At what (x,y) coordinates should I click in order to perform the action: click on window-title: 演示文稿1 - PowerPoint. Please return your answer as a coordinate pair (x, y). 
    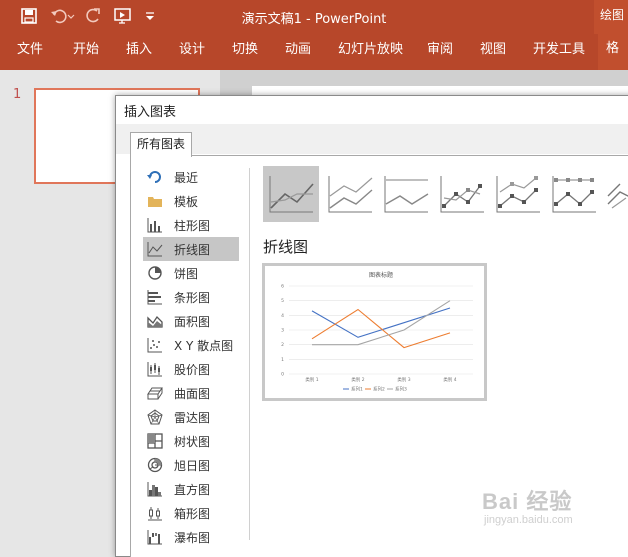
    Looking at the image, I should click on (314, 19).